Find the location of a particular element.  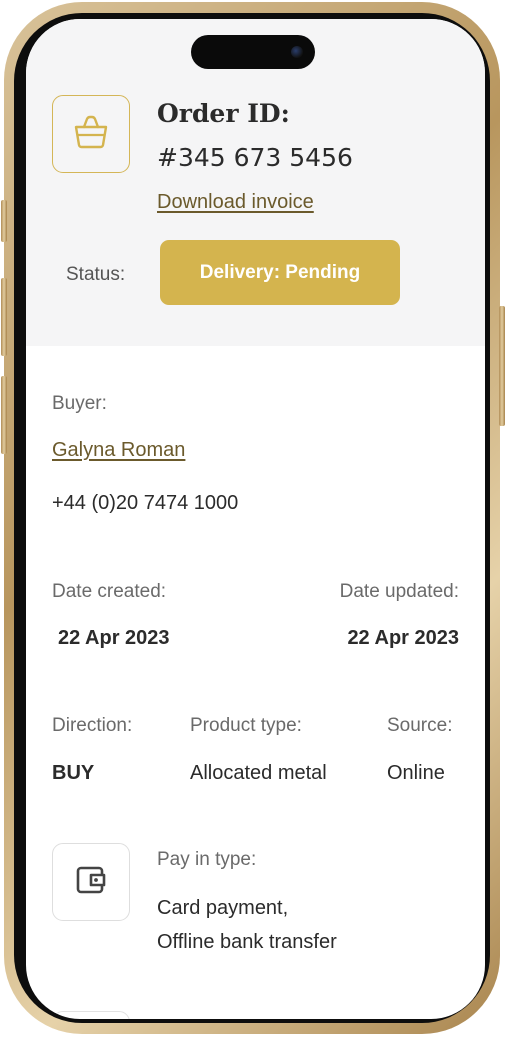

date-updated-value: 22 Apr 2023 is located at coordinates (403, 638).